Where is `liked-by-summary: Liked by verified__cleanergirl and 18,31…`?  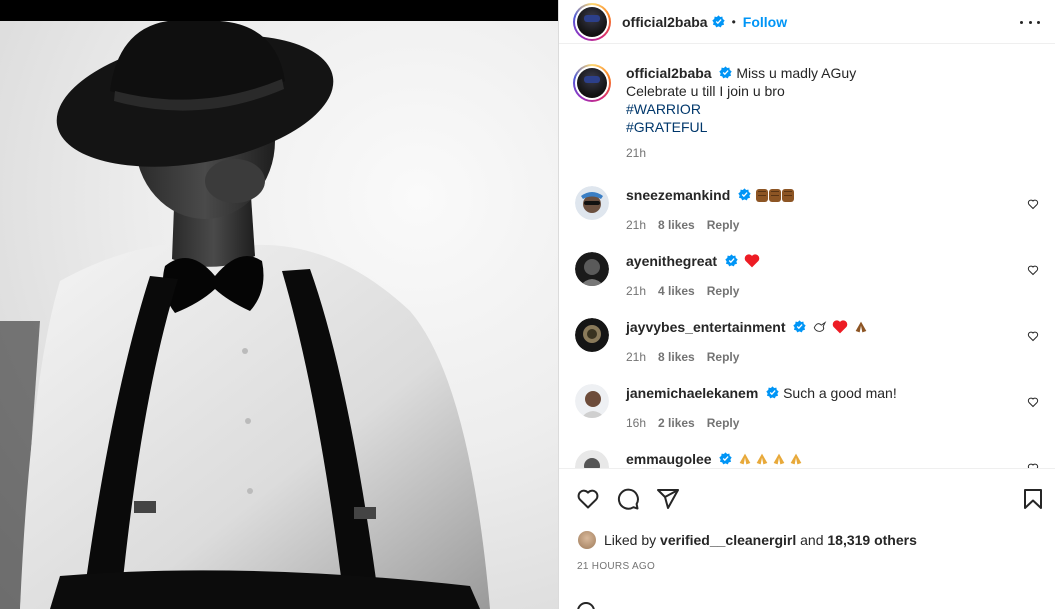
liked-by-summary: Liked by verified__cleanergirl and 18,31… is located at coordinates (747, 540).